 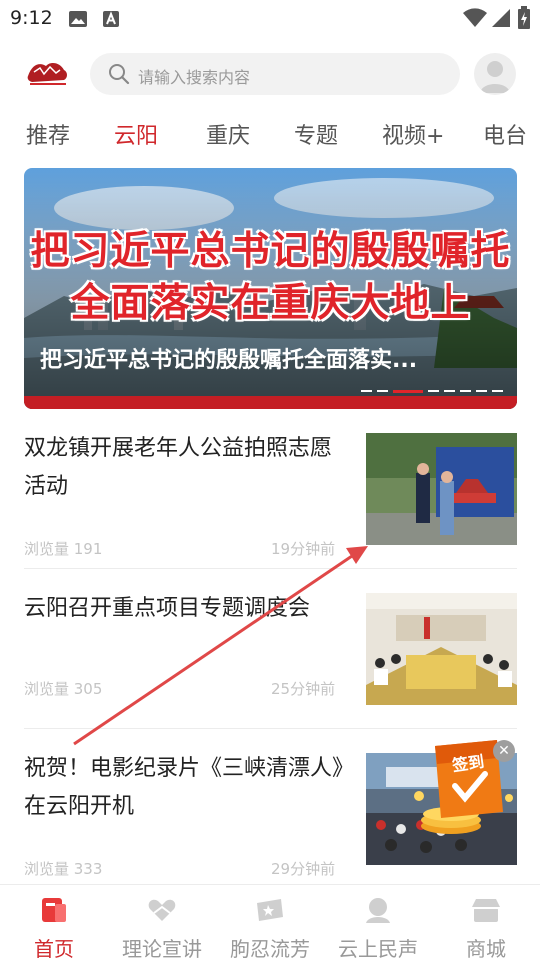 What do you see at coordinates (54, 910) in the screenshot?
I see `home-icon` at bounding box center [54, 910].